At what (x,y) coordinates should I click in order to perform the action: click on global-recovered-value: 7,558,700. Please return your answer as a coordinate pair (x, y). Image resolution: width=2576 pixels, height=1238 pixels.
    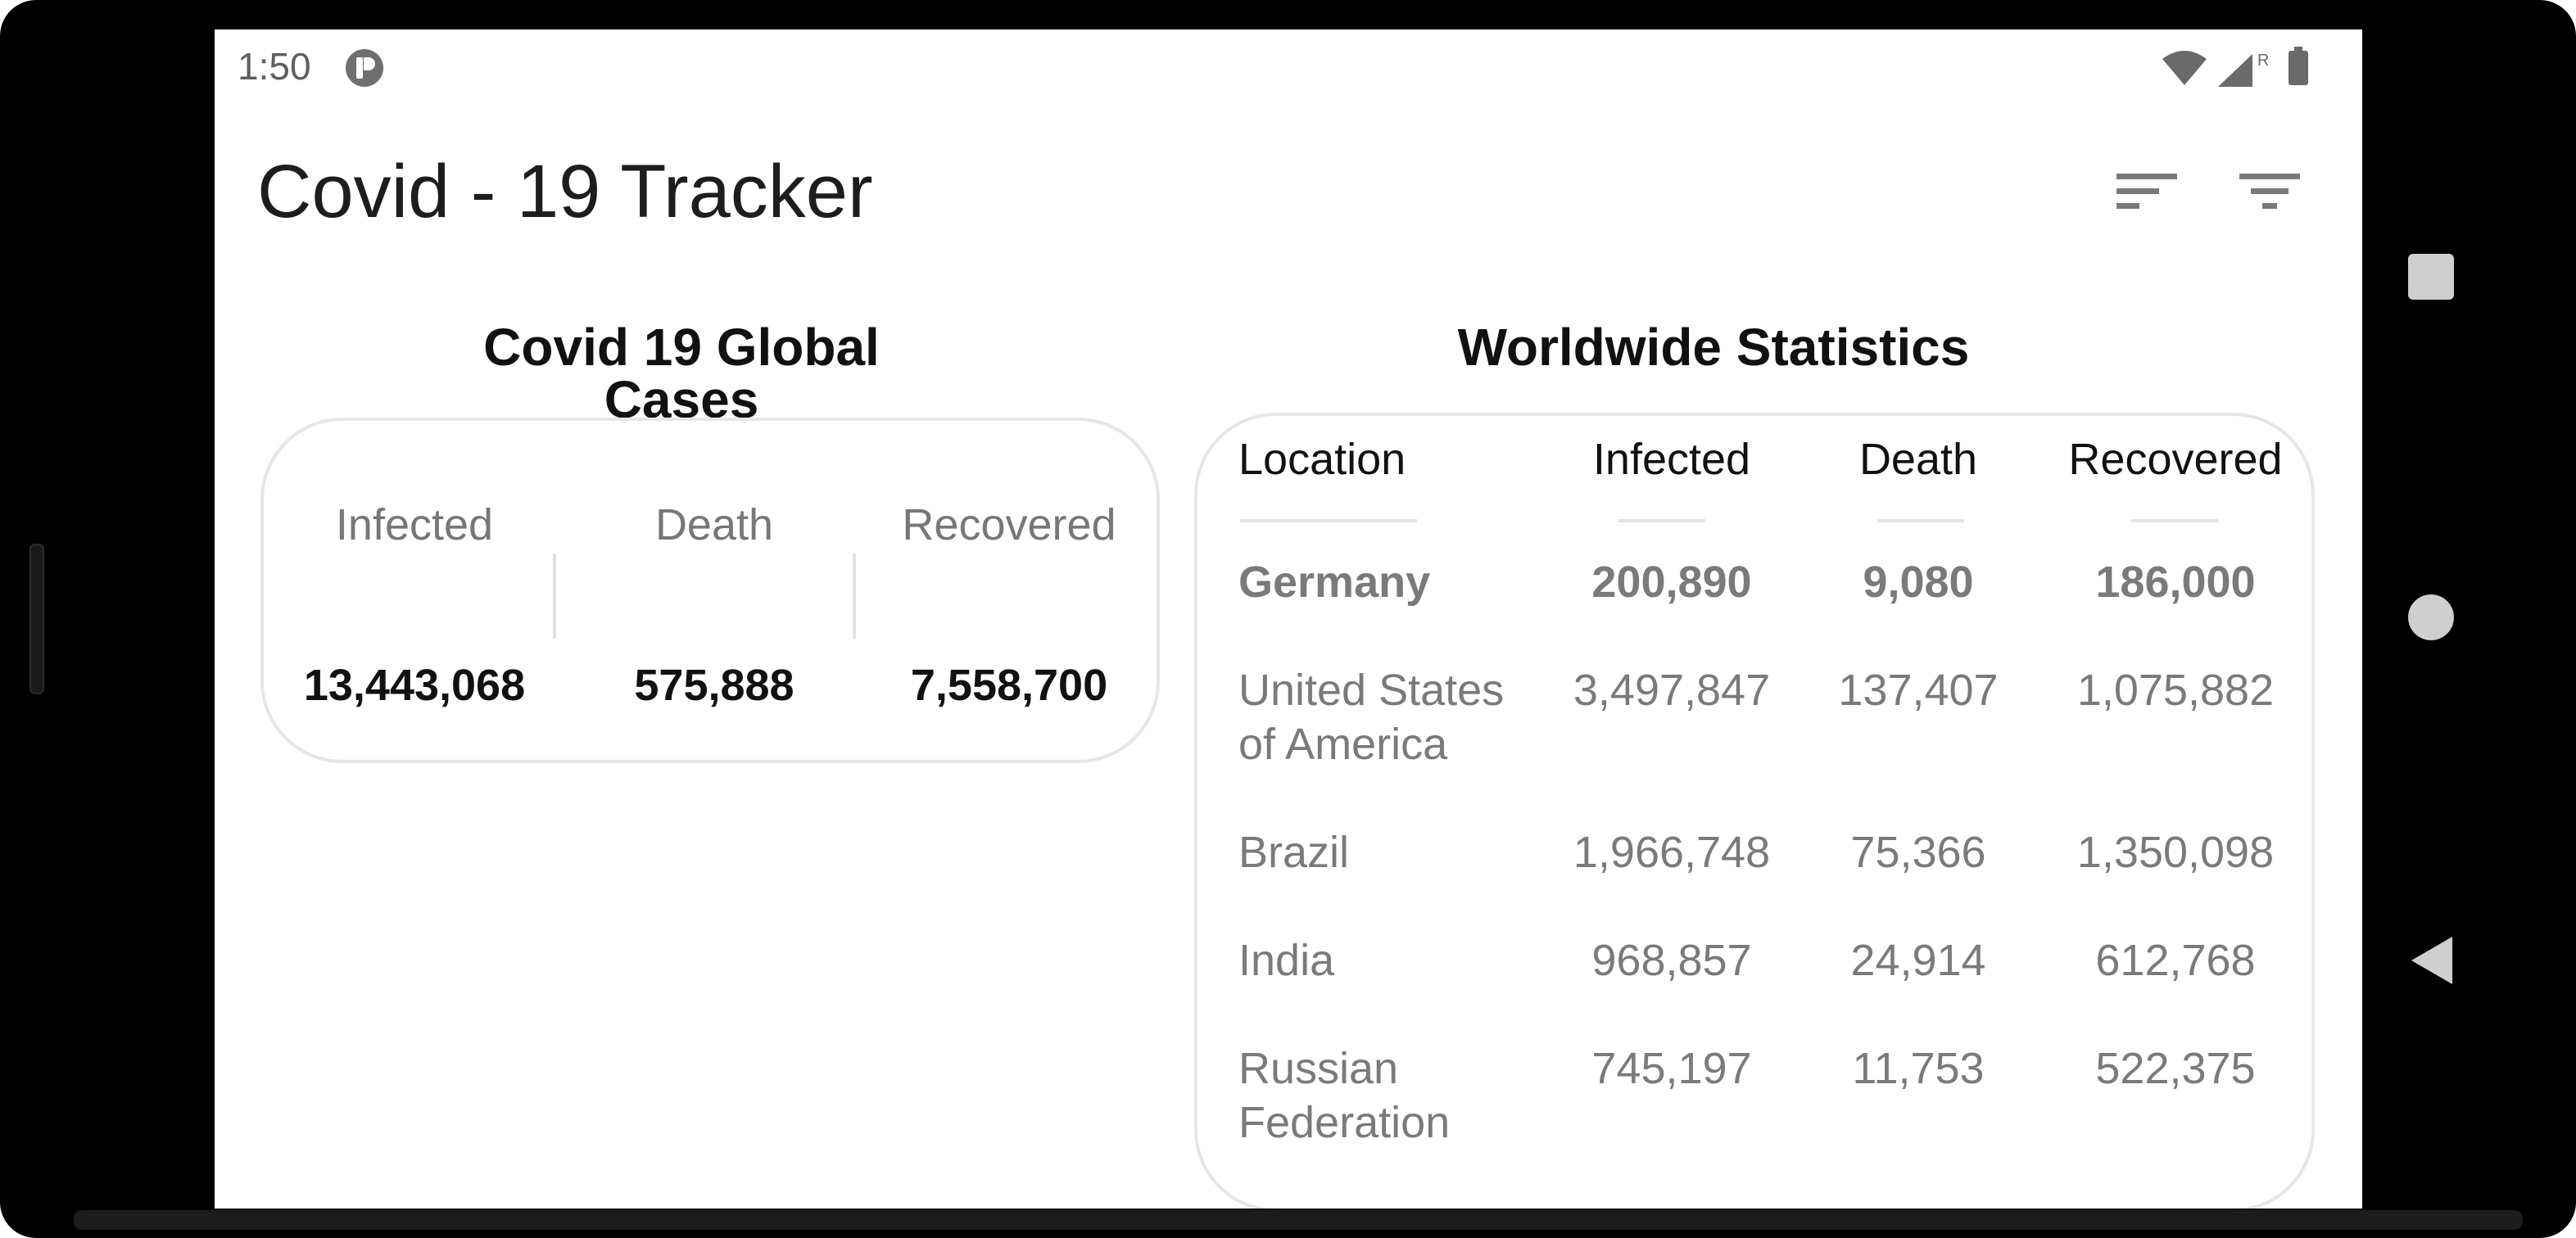
    Looking at the image, I should click on (1009, 686).